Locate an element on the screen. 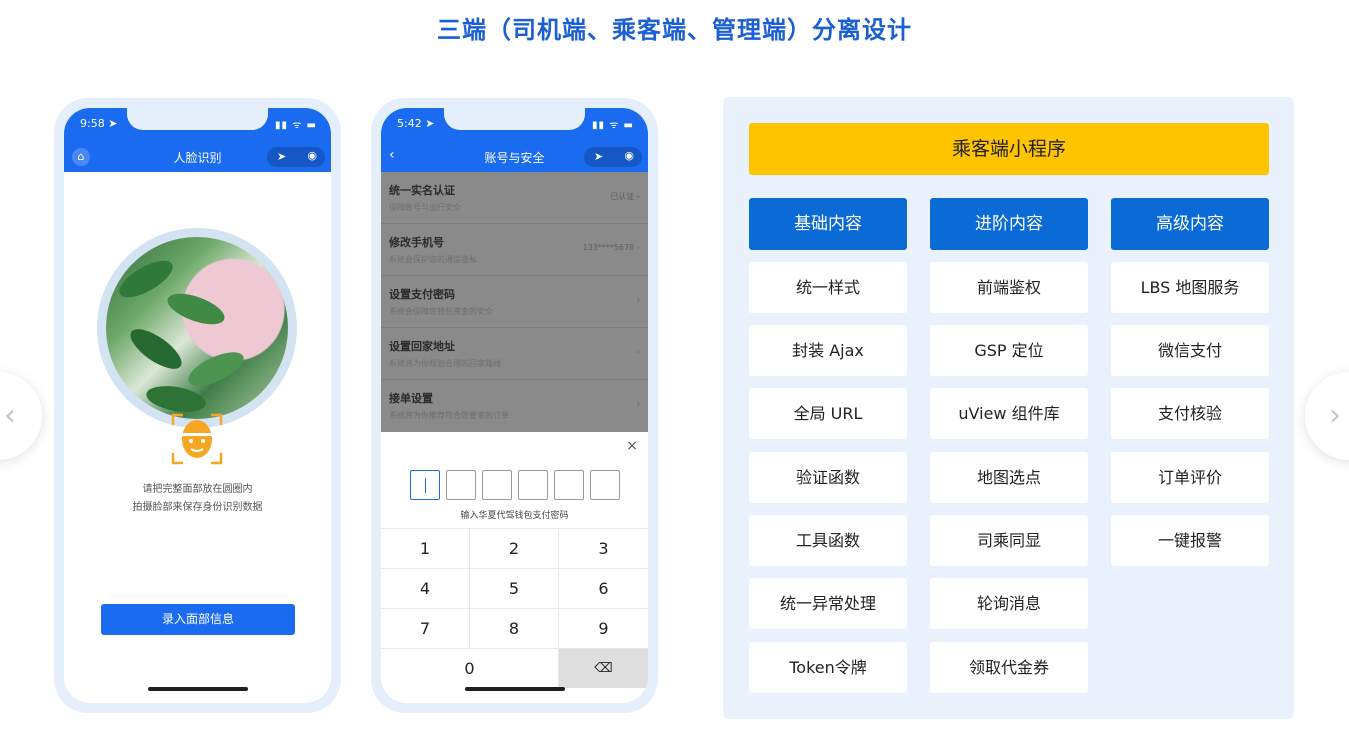 This screenshot has height=743, width=1349. feature-cell: Token令牌 is located at coordinates (828, 667).